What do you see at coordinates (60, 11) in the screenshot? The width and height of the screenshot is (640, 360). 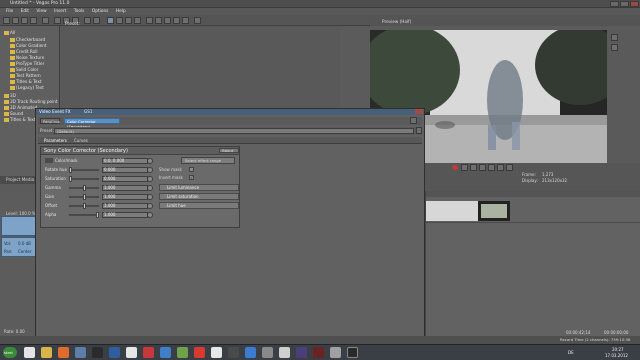 I see `menu-insert: Insert` at bounding box center [60, 11].